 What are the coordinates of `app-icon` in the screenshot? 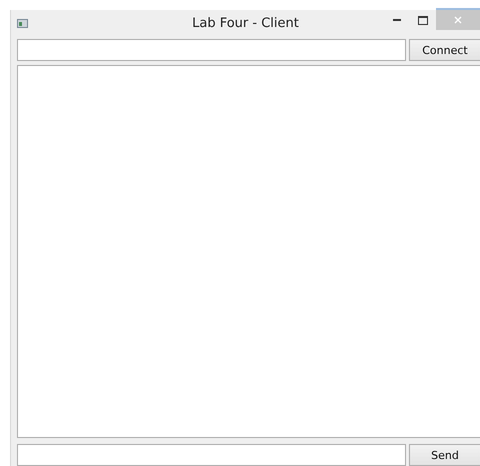 It's located at (22, 23).